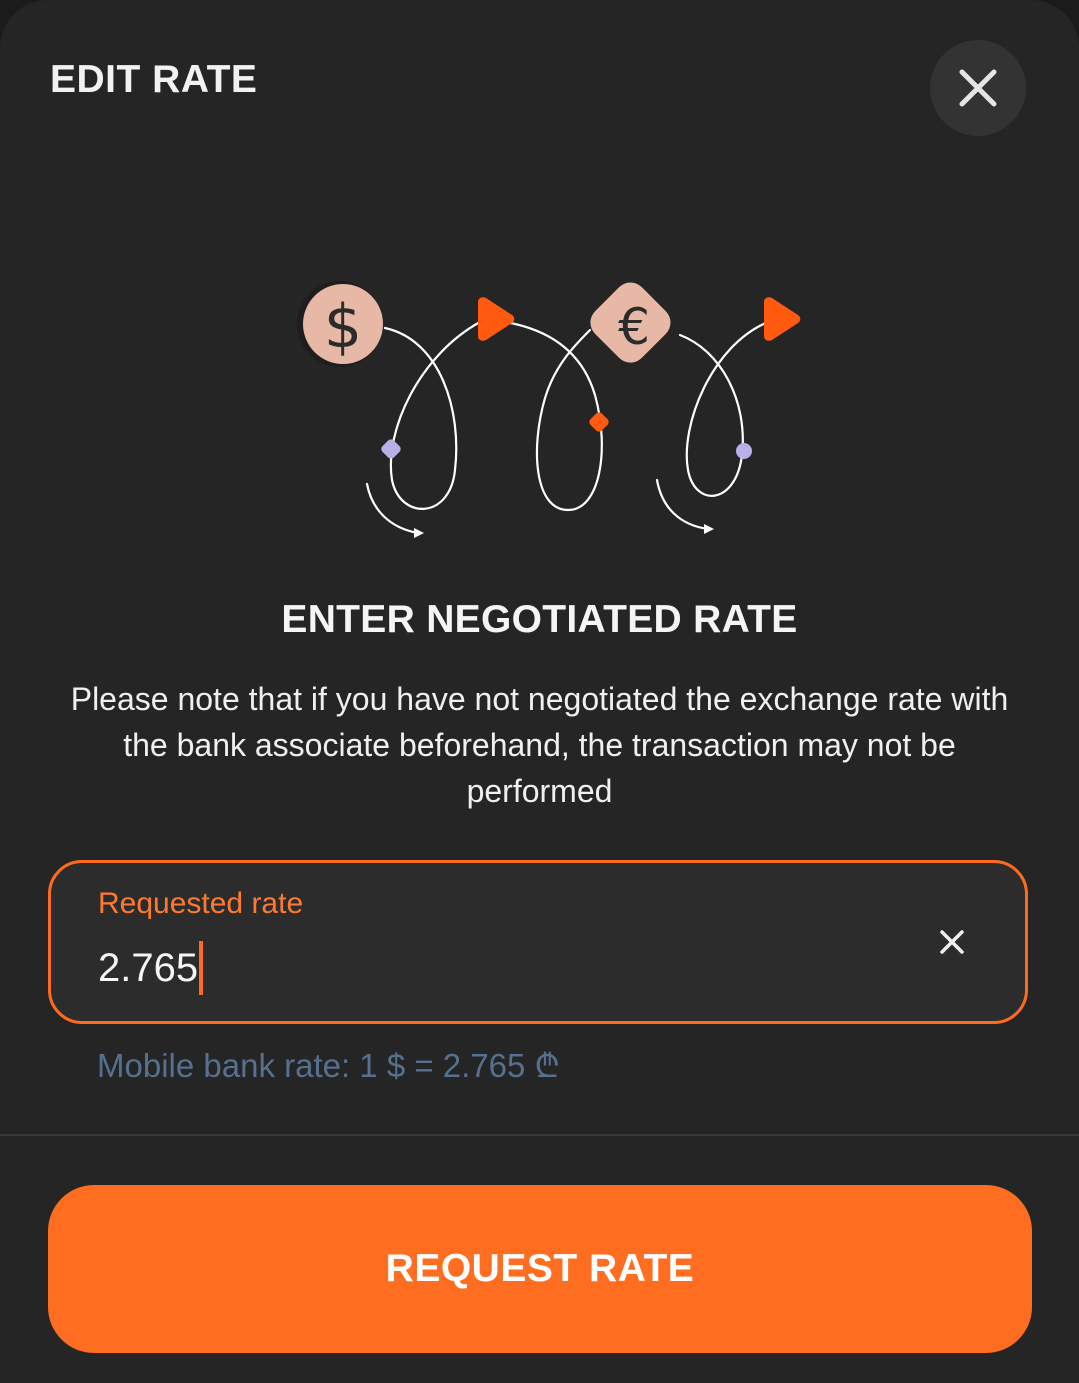 This screenshot has width=1079, height=1383. I want to click on clear-icon, so click(952, 942).